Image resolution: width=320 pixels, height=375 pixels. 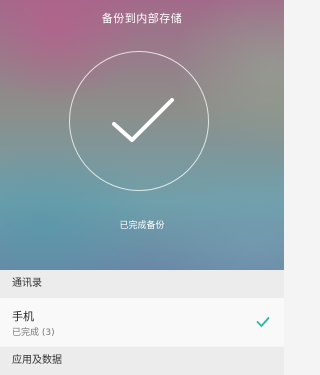 I want to click on page-title: 备份到内部存储, so click(x=142, y=18).